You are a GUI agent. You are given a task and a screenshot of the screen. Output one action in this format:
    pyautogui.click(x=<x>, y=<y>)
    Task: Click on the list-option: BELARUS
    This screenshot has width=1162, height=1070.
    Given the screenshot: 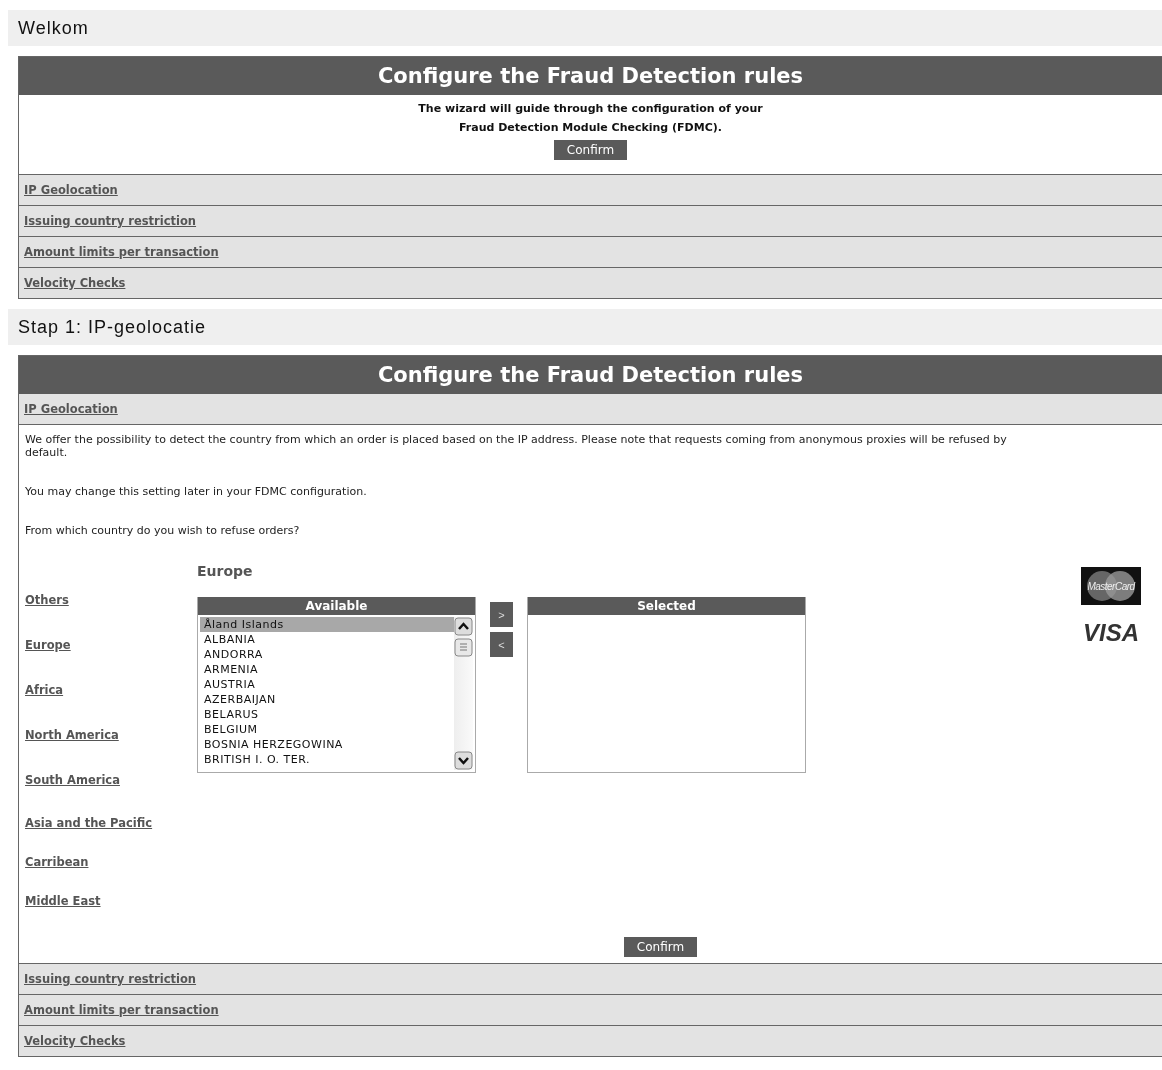 What is the action you would take?
    pyautogui.click(x=327, y=714)
    